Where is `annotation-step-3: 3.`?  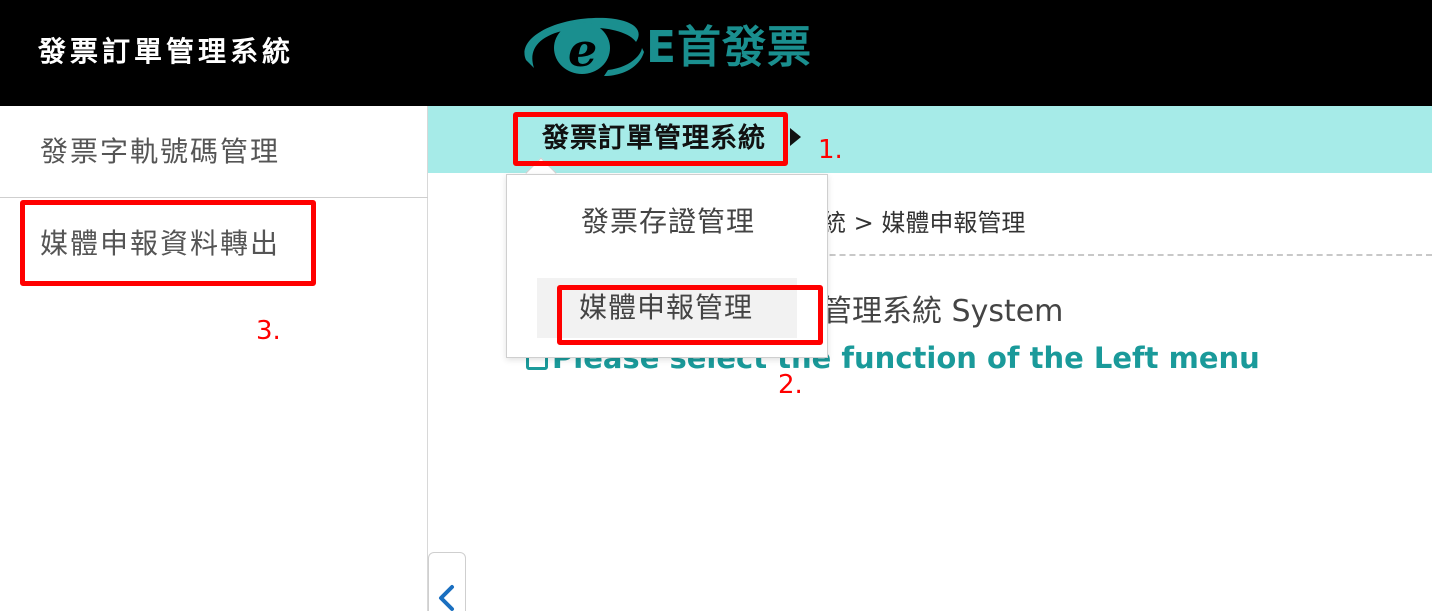
annotation-step-3: 3. is located at coordinates (268, 331).